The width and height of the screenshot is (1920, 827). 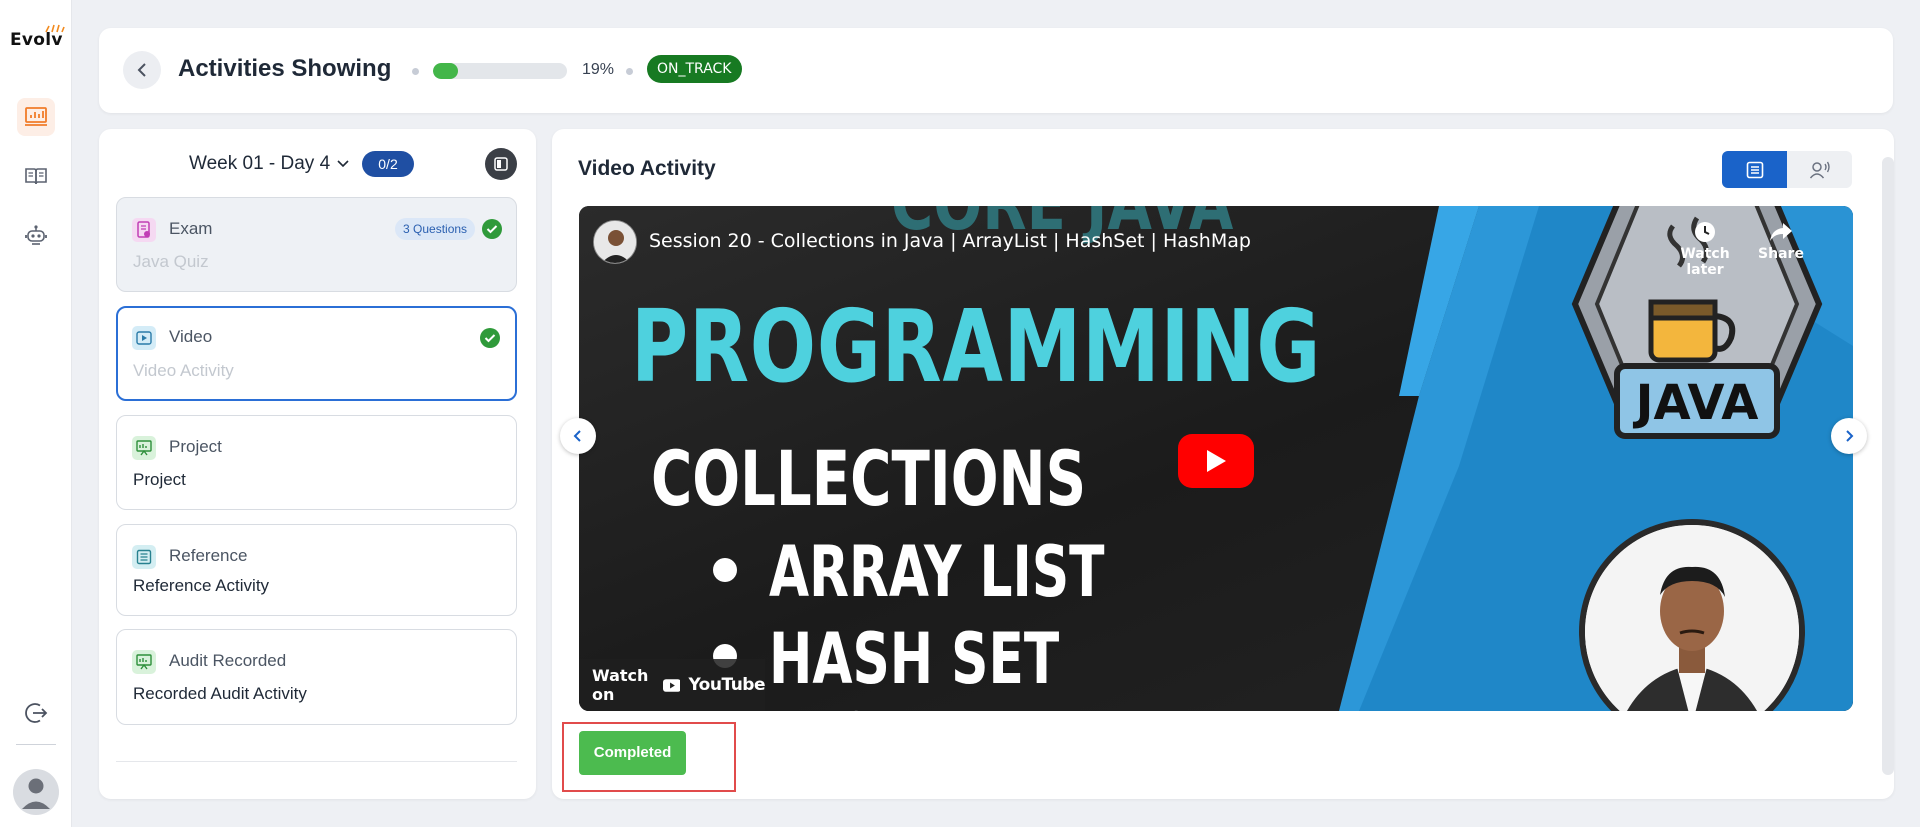 What do you see at coordinates (446, 71) in the screenshot?
I see `progress-fill` at bounding box center [446, 71].